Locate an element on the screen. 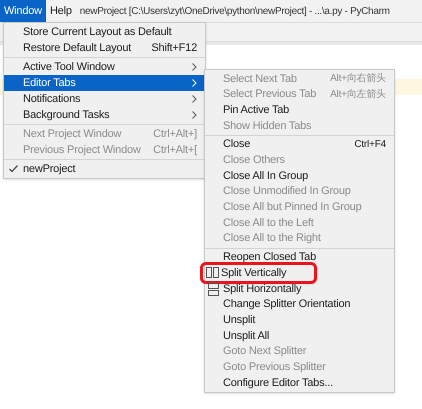  menu-item: Reopen Closed Tab is located at coordinates (299, 258).